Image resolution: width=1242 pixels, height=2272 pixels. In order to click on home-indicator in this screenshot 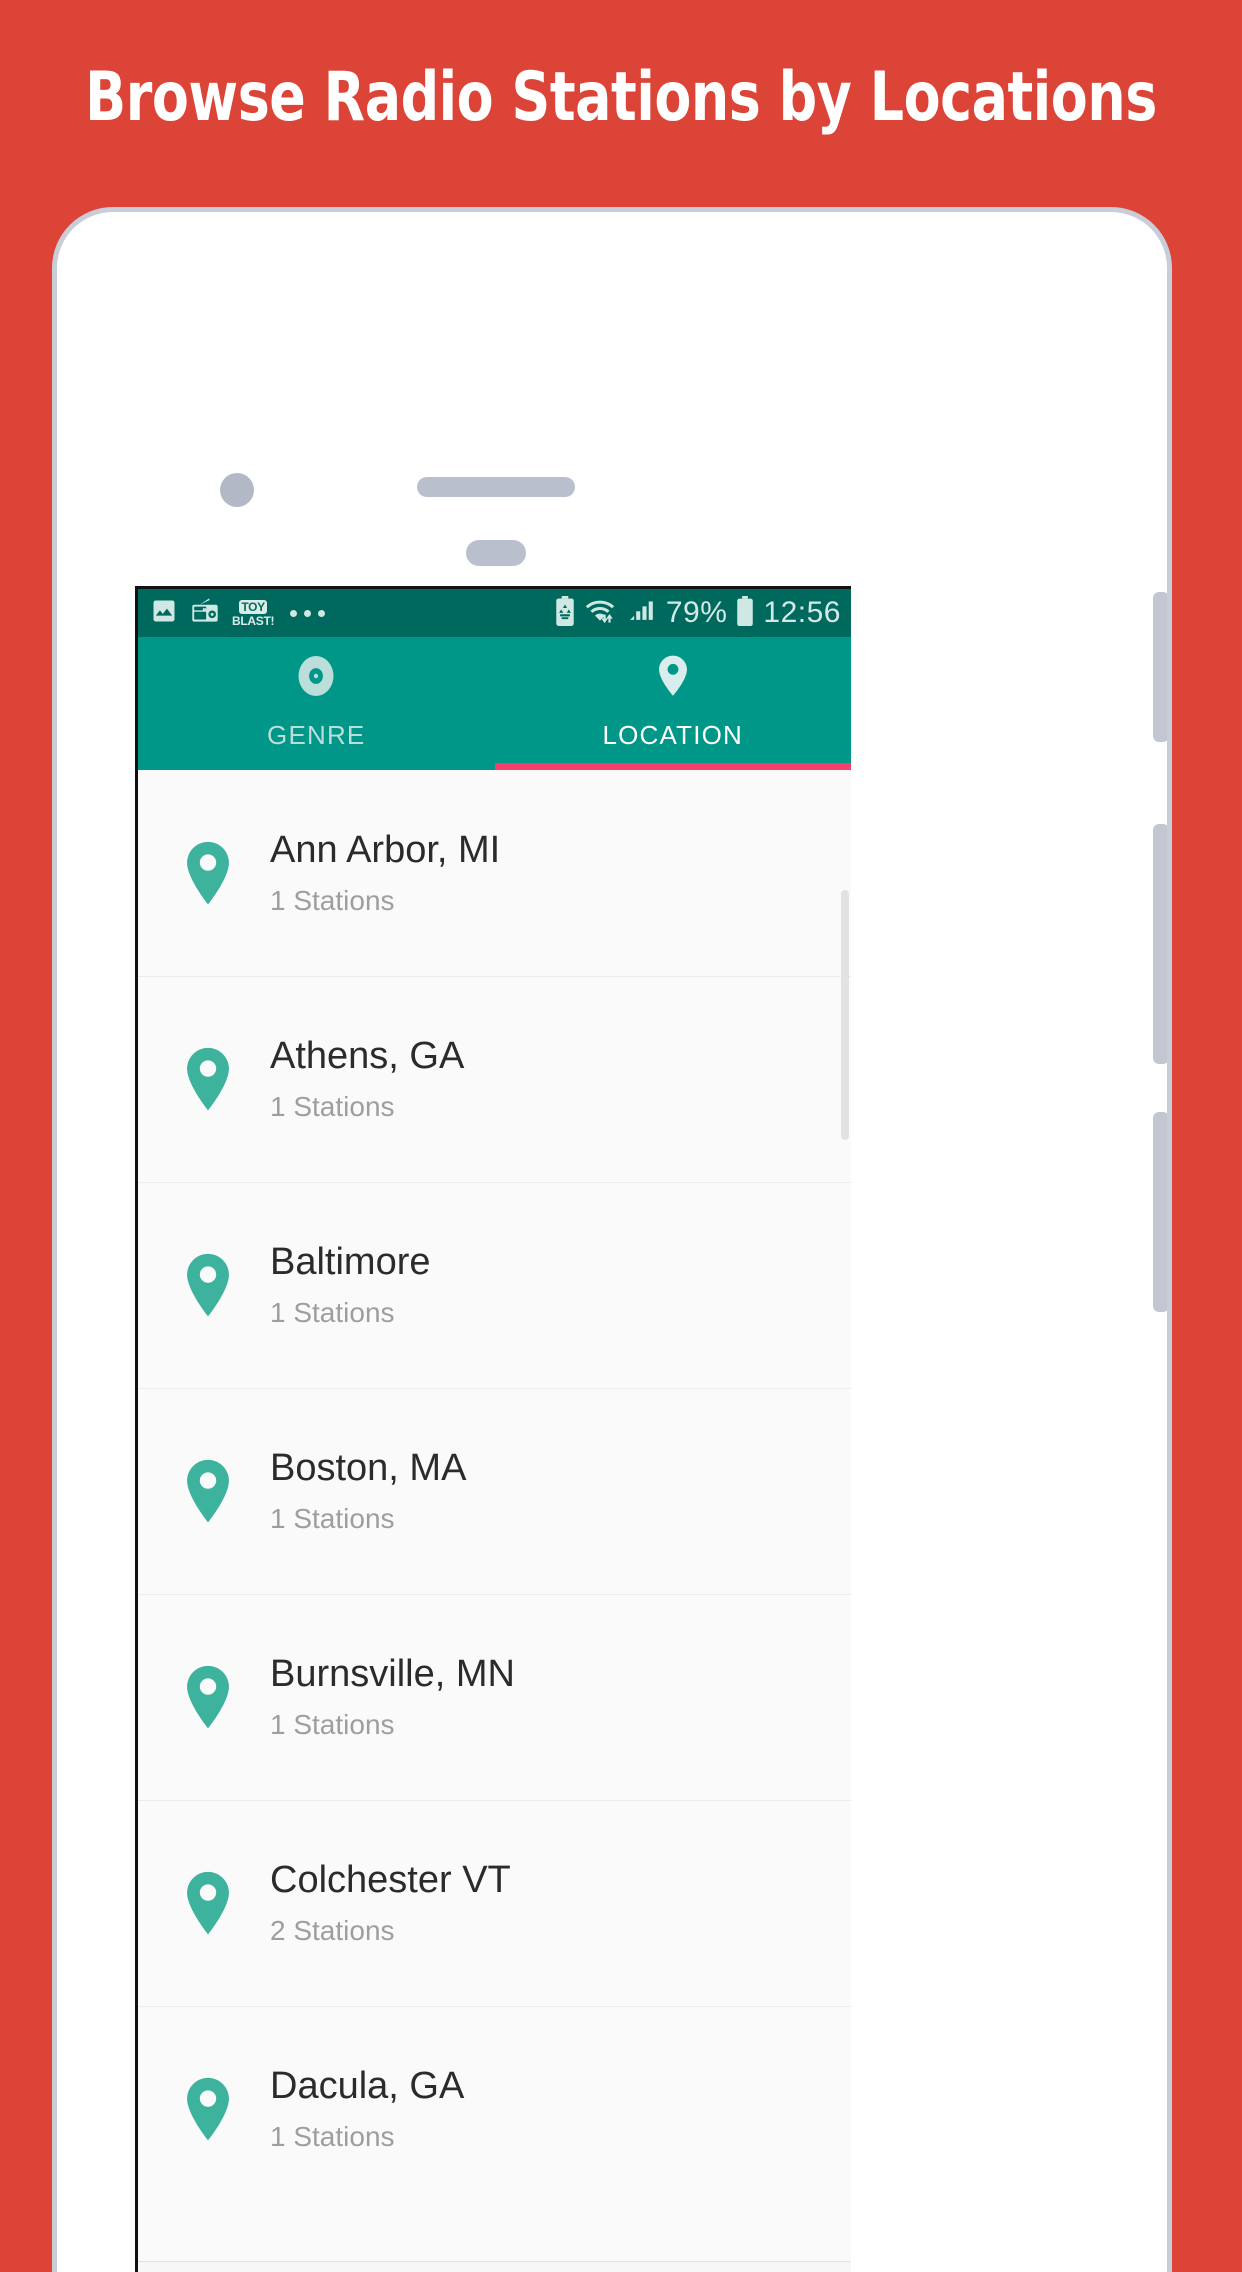, I will do `click(496, 553)`.